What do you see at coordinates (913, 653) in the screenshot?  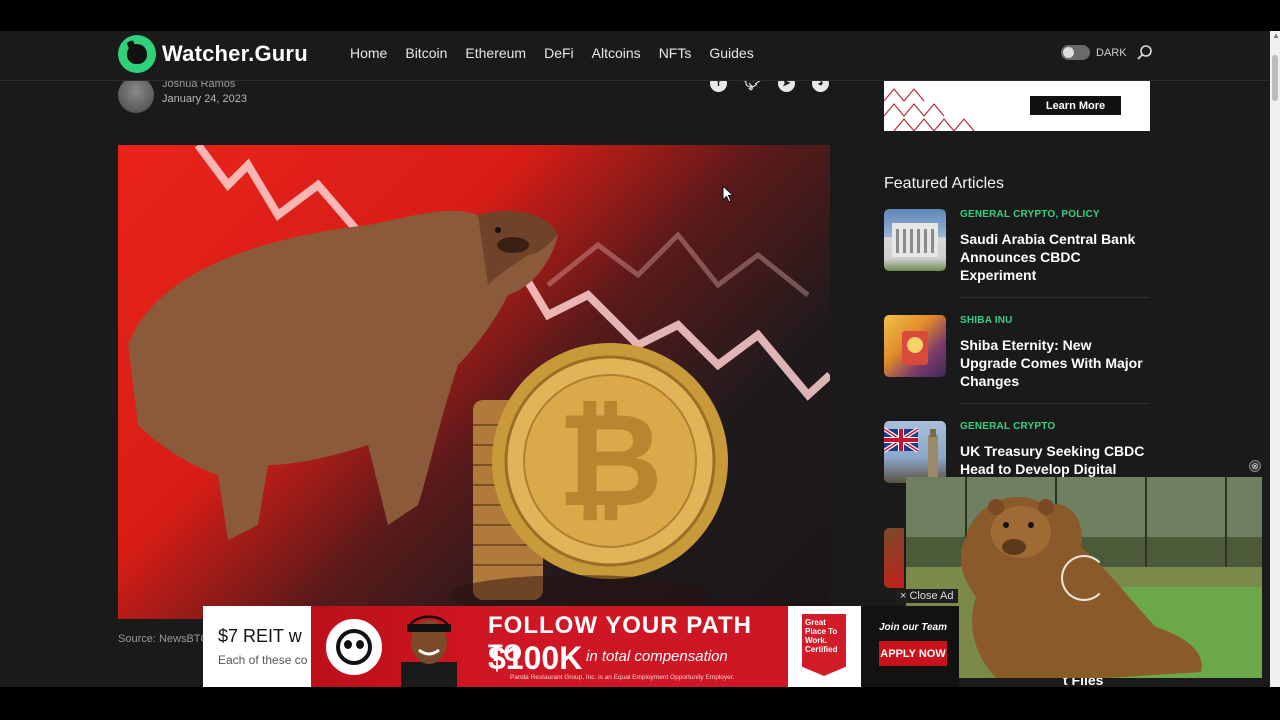 I see `apply-now-button: APPLY NOW` at bounding box center [913, 653].